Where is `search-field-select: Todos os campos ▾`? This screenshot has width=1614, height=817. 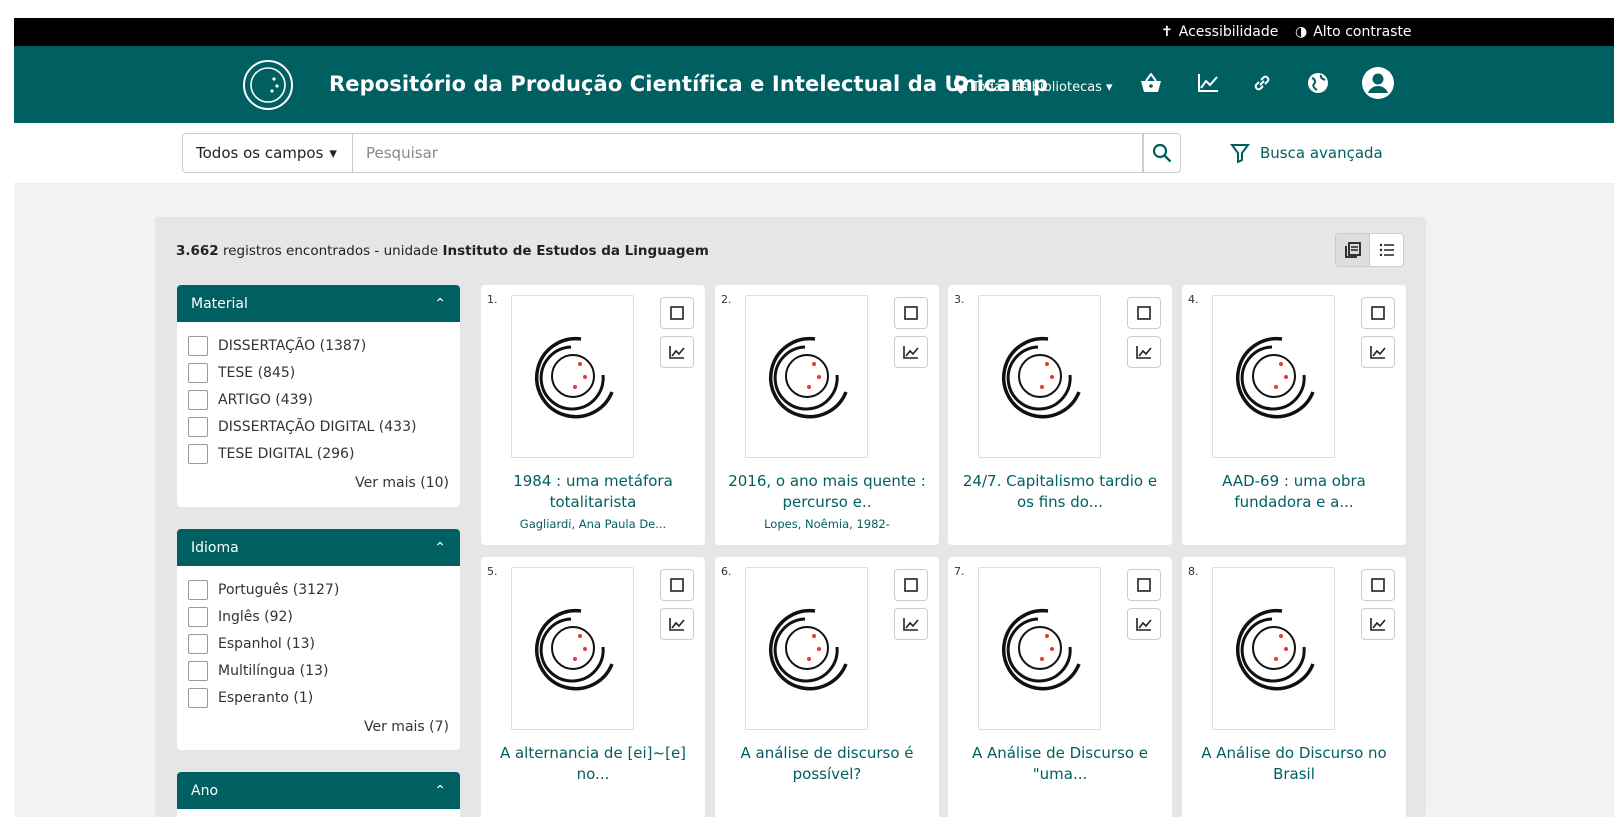
search-field-select: Todos os campos ▾ is located at coordinates (267, 153).